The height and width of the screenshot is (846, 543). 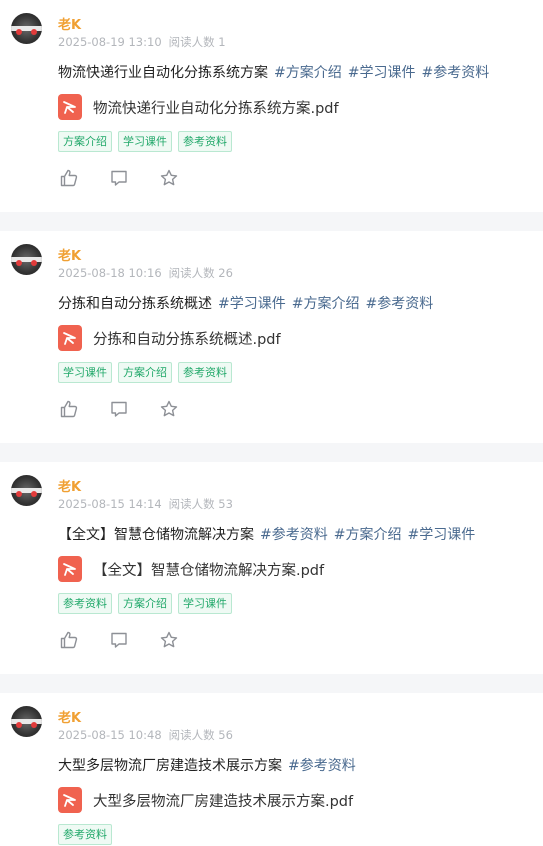 I want to click on post-title-text: 物流快递行业自动化分拣系统方案, so click(x=163, y=73).